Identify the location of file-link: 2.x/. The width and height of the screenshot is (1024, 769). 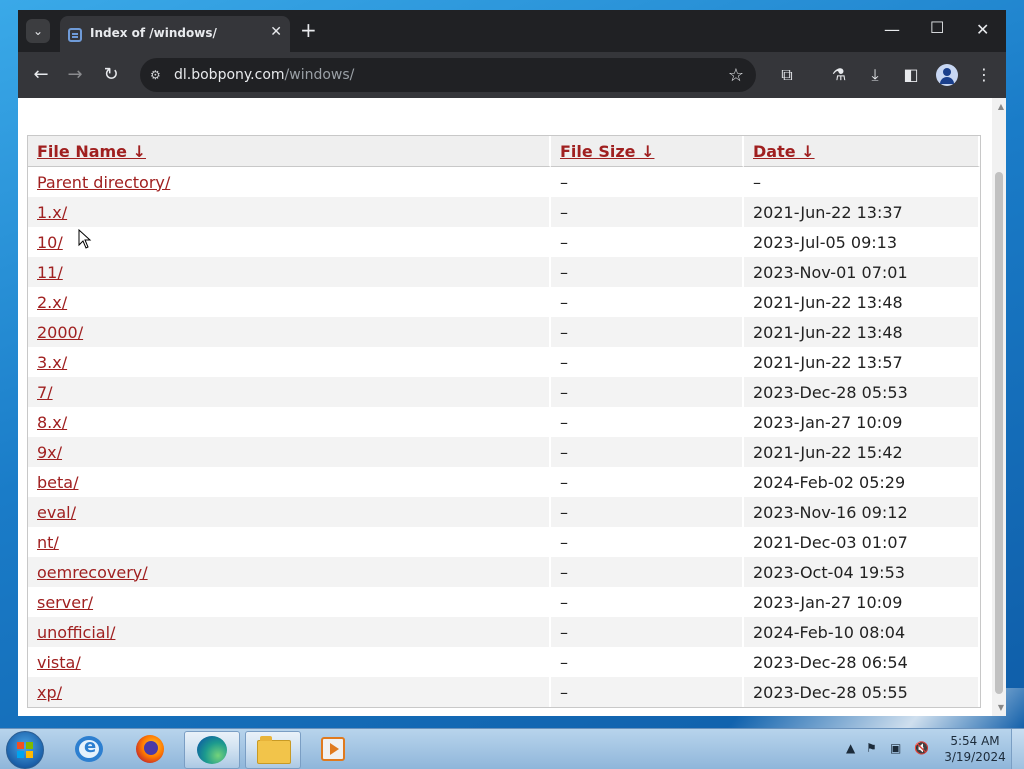
(52, 302).